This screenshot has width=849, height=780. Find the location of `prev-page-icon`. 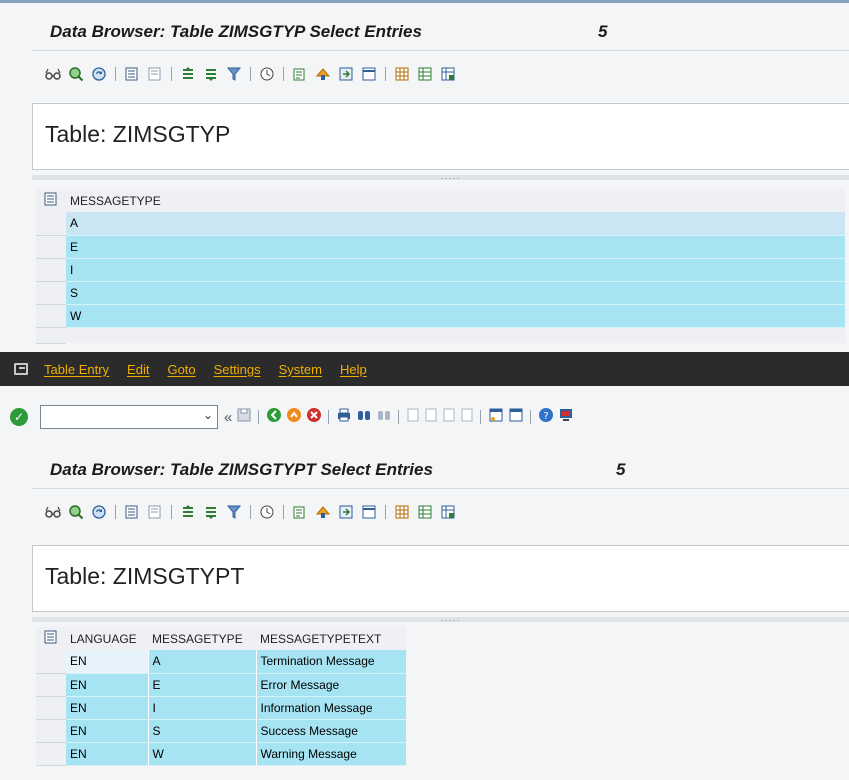

prev-page-icon is located at coordinates (431, 417).